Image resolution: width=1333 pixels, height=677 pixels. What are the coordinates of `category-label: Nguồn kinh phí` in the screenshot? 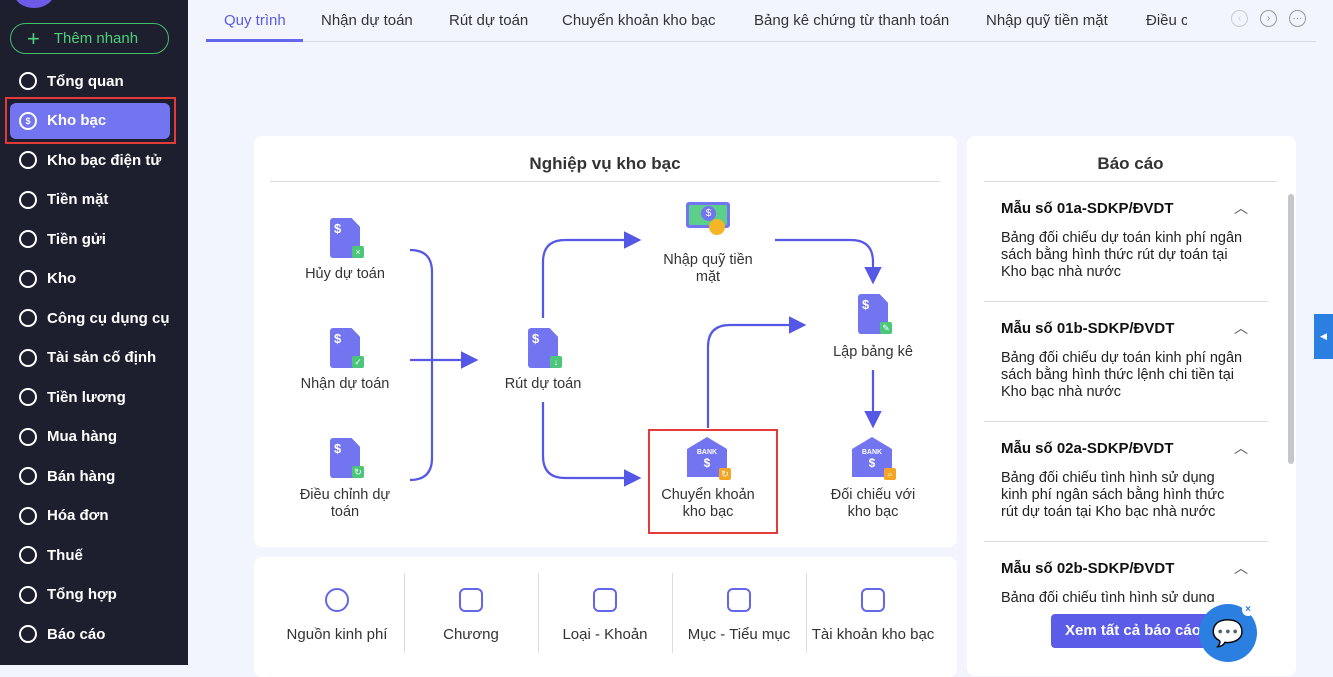 It's located at (337, 634).